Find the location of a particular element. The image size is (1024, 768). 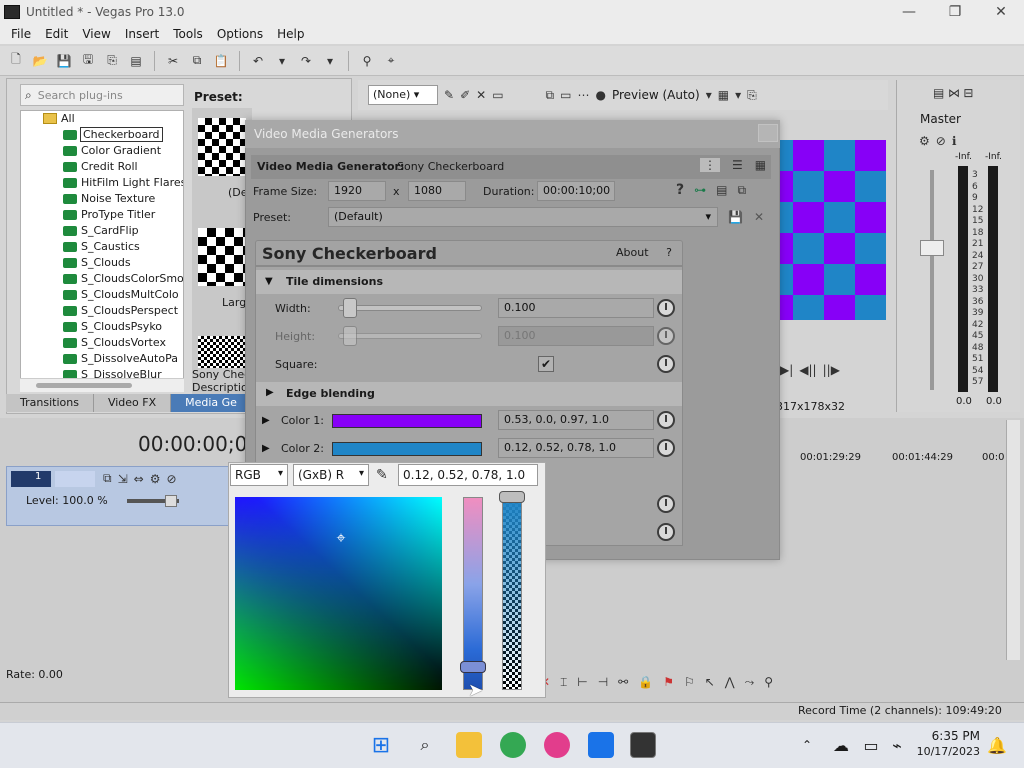

timeline-vertical-scrollbar is located at coordinates (1013, 540).